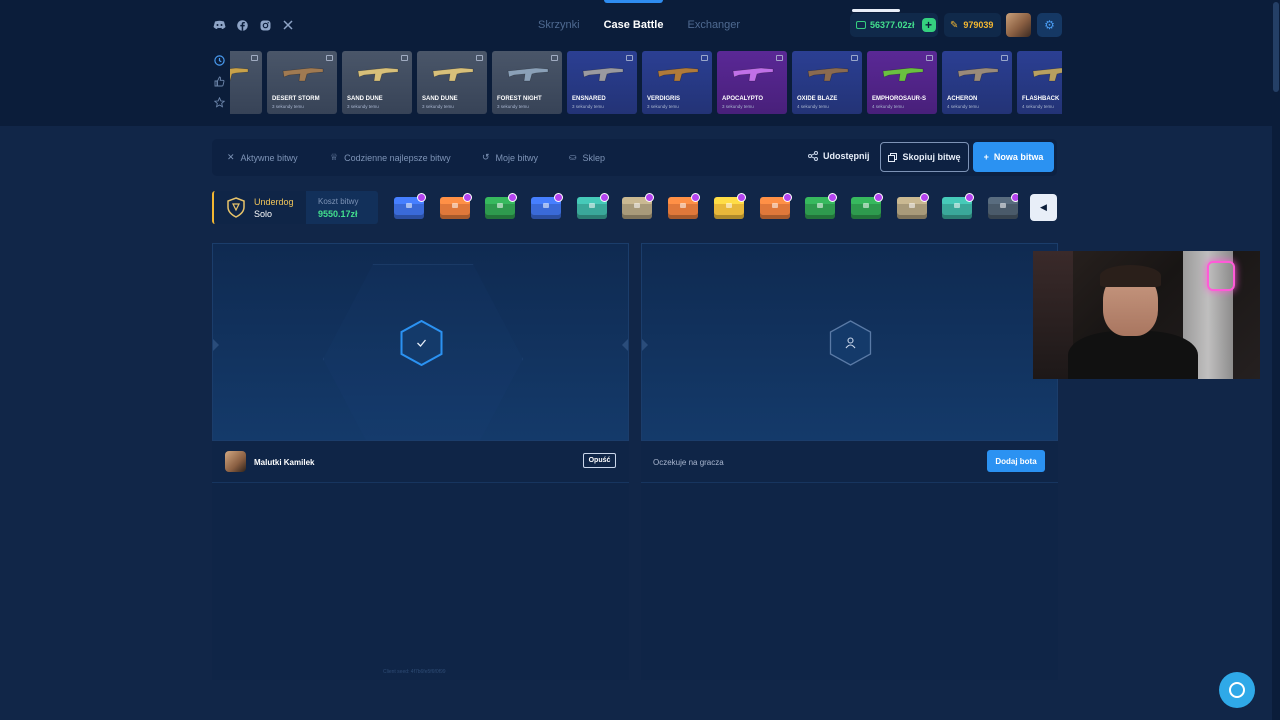 Image resolution: width=1280 pixels, height=720 pixels. I want to click on nav-exchanger: Exchanger, so click(713, 25).